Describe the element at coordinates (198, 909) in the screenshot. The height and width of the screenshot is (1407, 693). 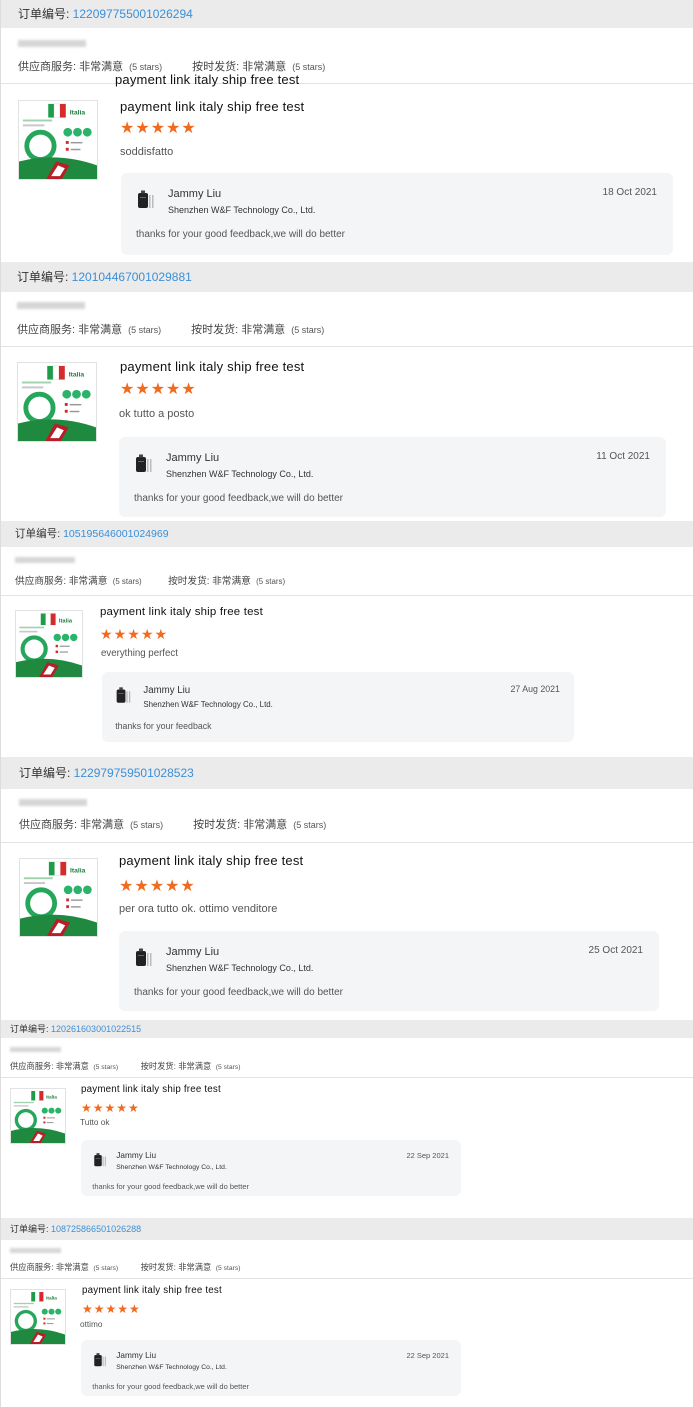
I see `buyer-comment: per ora tutto ok. ottimo venditore` at that location.